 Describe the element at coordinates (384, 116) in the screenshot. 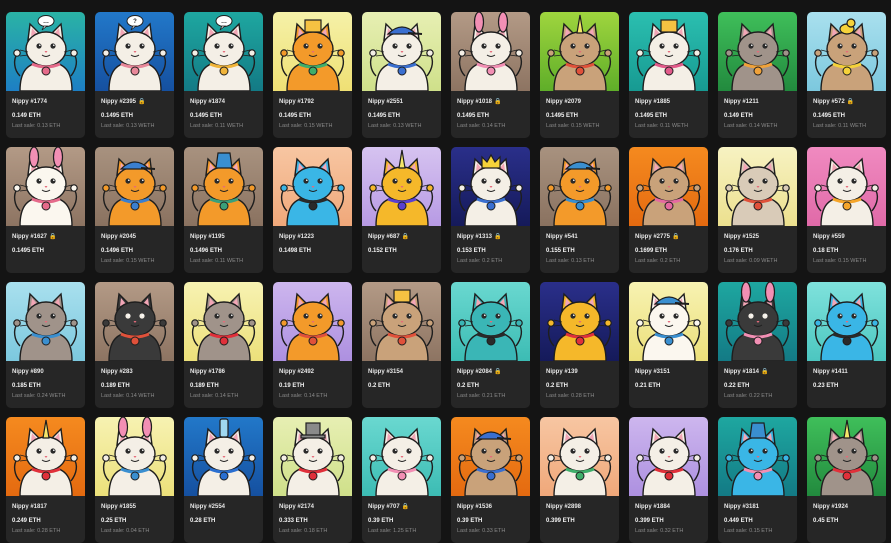

I see `nft-price: 0.1495 ETH` at that location.